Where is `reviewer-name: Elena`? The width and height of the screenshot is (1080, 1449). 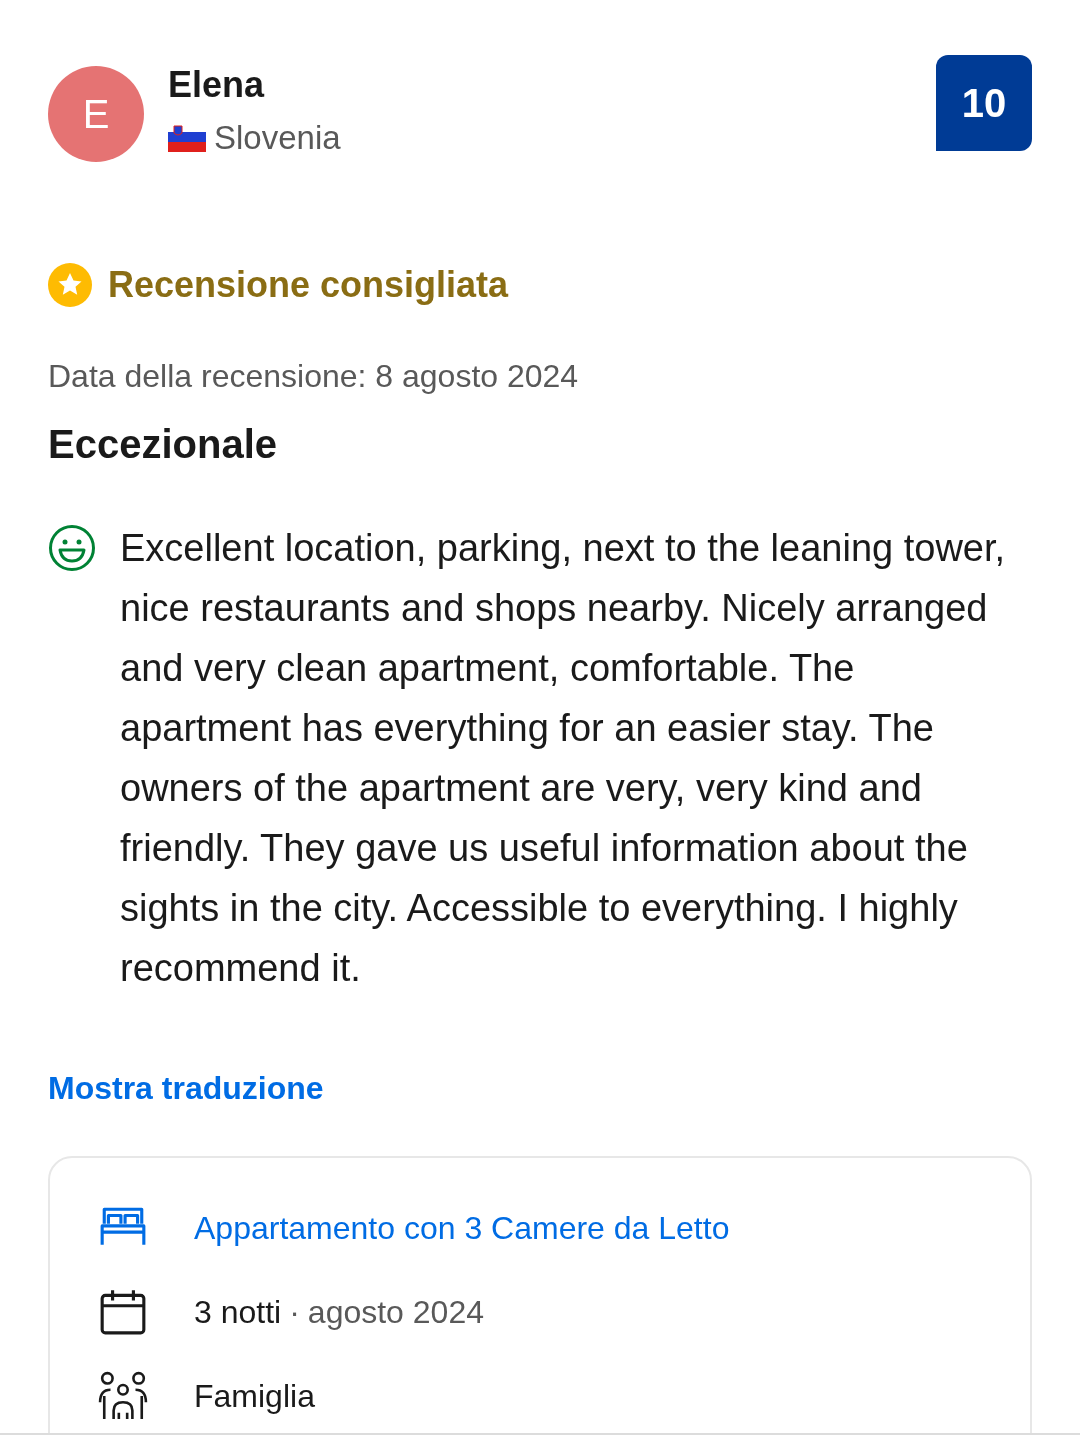
reviewer-name: Elena is located at coordinates (217, 85).